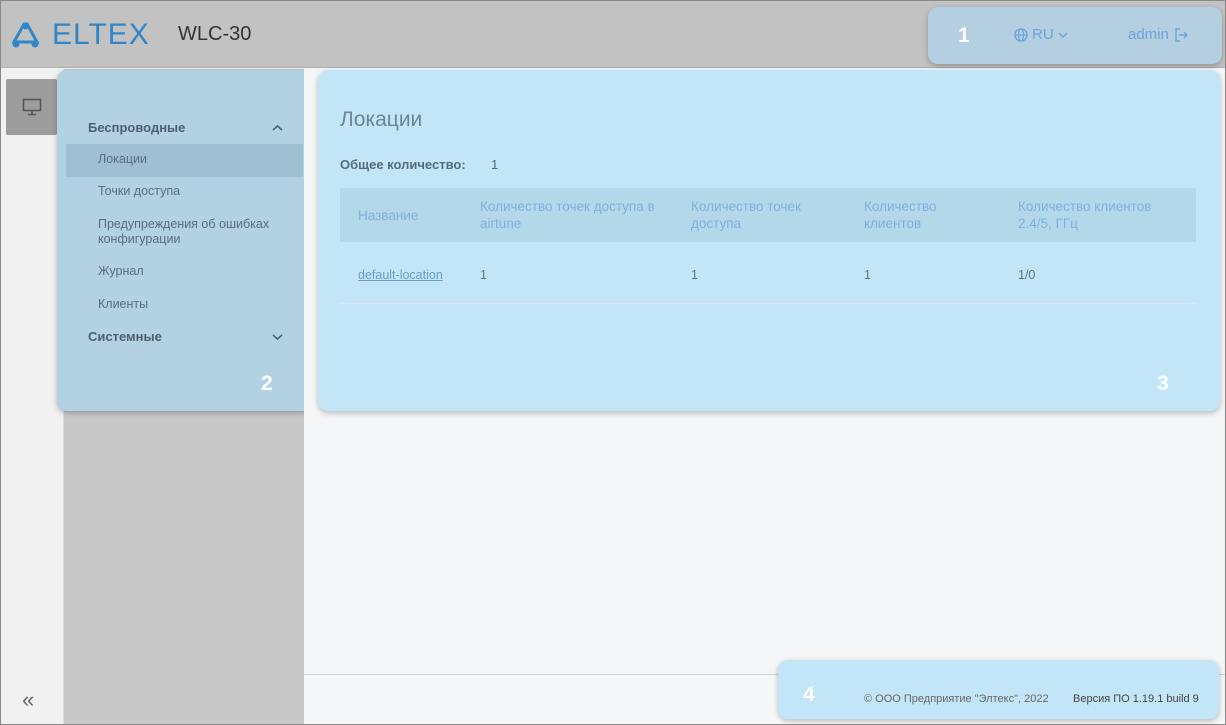 The height and width of the screenshot is (725, 1226). Describe the element at coordinates (867, 275) in the screenshot. I see `table-cell-clients: 1` at that location.